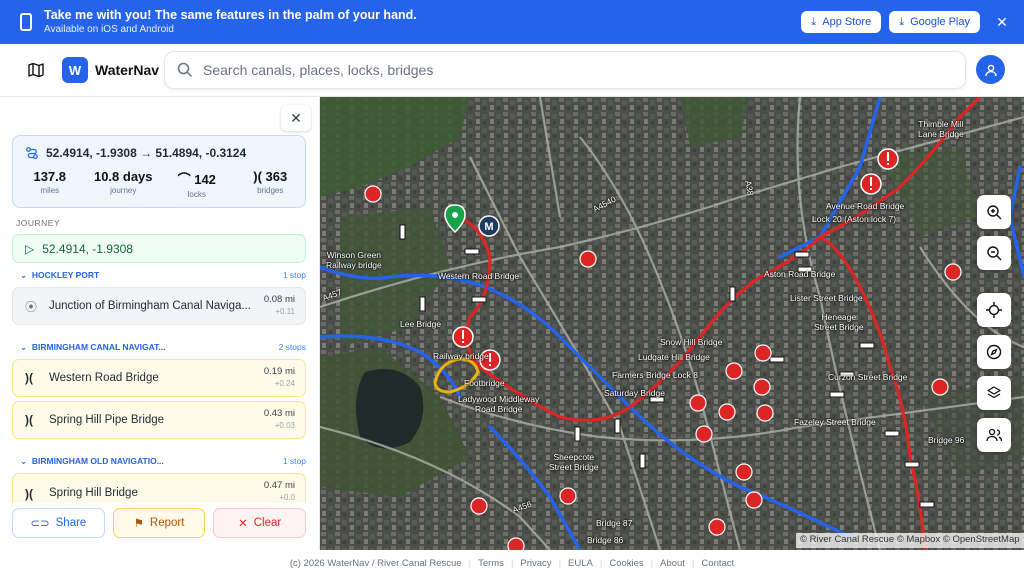 This screenshot has height=576, width=1024. I want to click on map-label: Western Road Bridge, so click(479, 276).